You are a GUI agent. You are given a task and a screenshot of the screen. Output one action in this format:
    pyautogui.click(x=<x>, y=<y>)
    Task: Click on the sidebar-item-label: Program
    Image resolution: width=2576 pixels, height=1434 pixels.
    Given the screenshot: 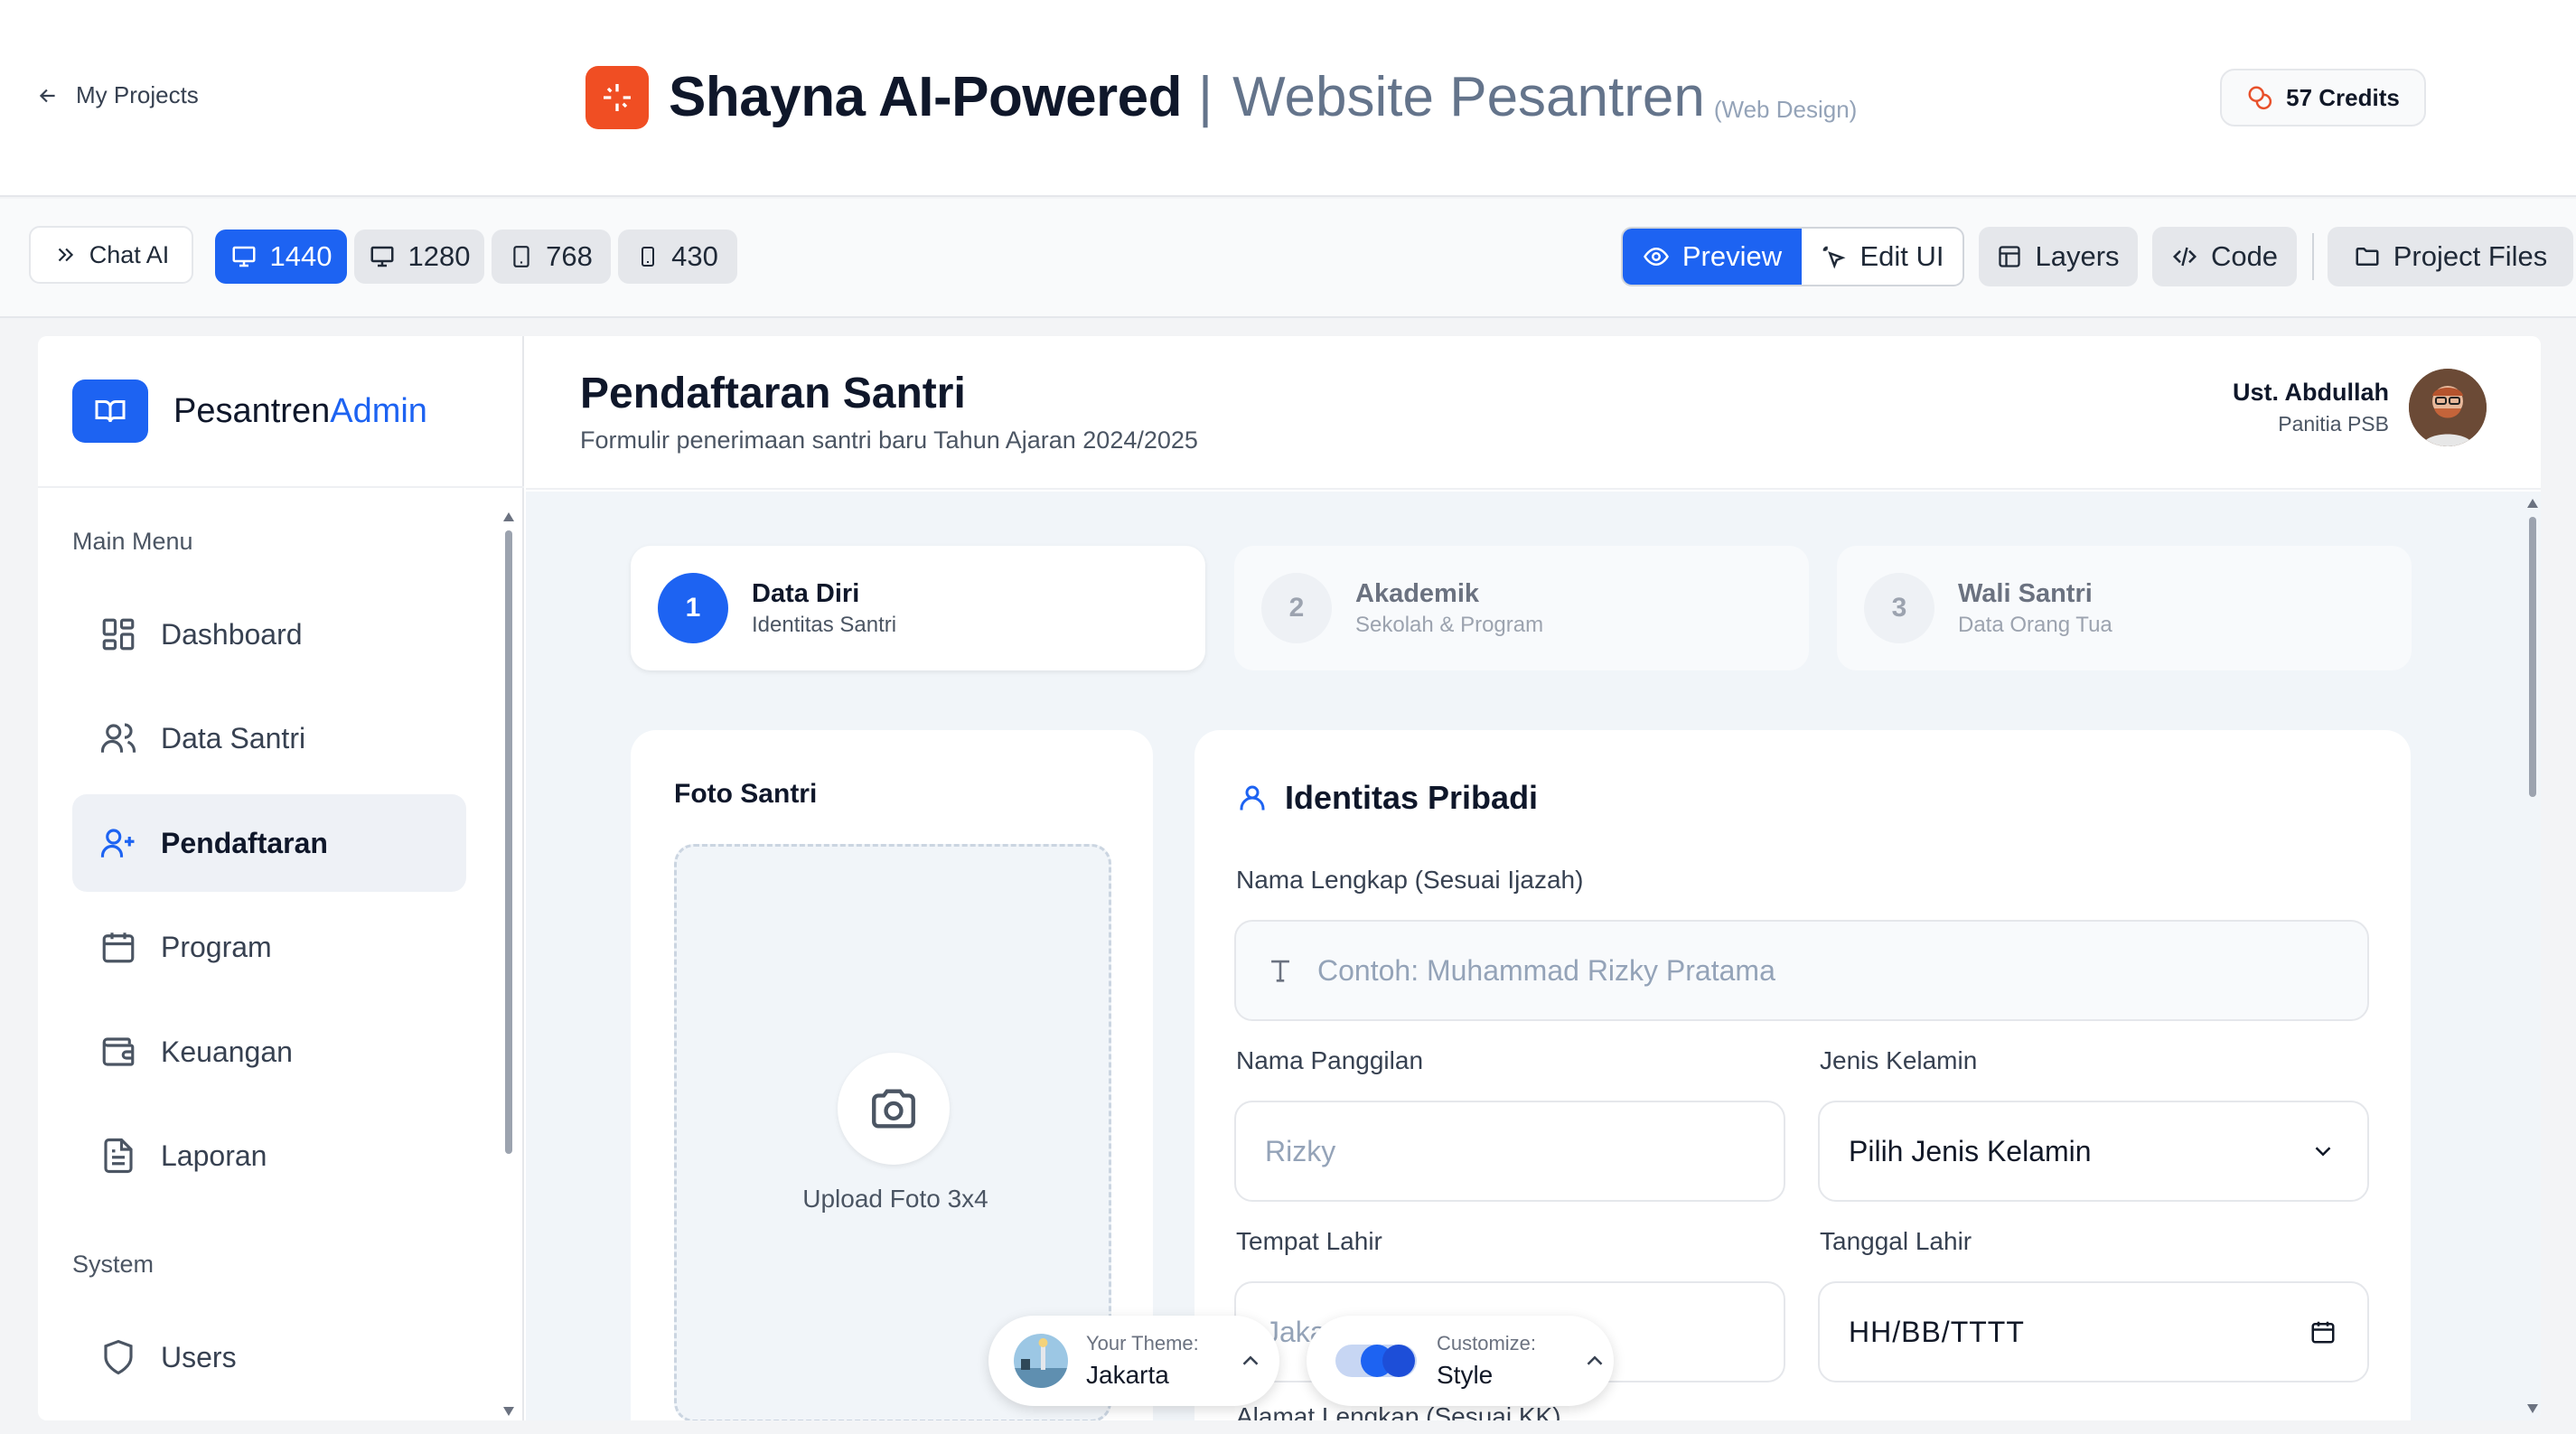 What is the action you would take?
    pyautogui.click(x=216, y=946)
    